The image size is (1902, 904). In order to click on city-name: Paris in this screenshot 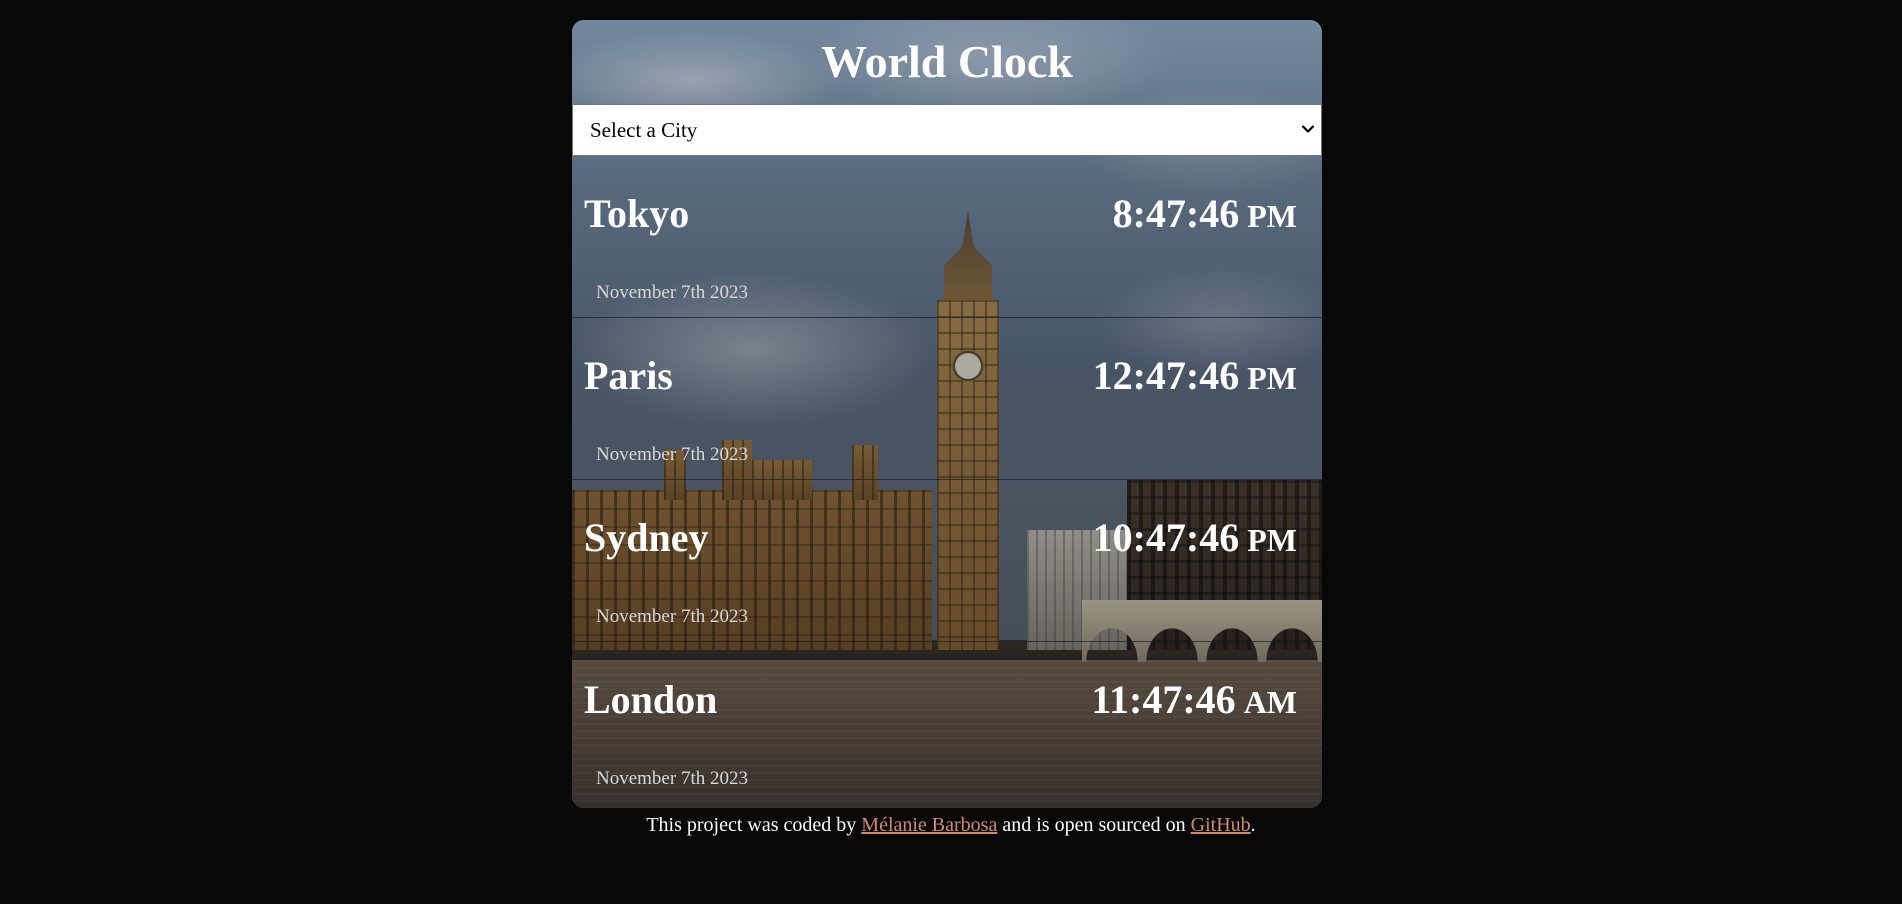, I will do `click(628, 375)`.